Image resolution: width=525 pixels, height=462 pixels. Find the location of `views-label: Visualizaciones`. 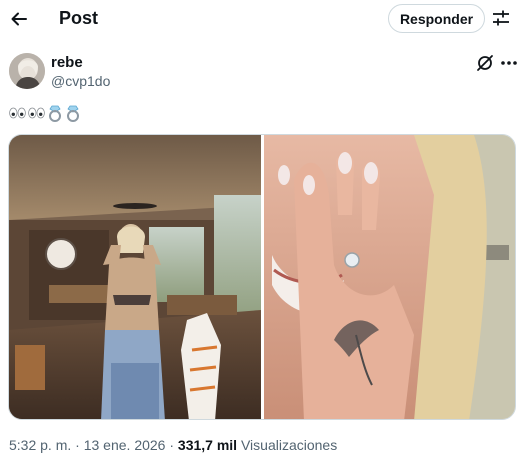

views-label: Visualizaciones is located at coordinates (289, 445).